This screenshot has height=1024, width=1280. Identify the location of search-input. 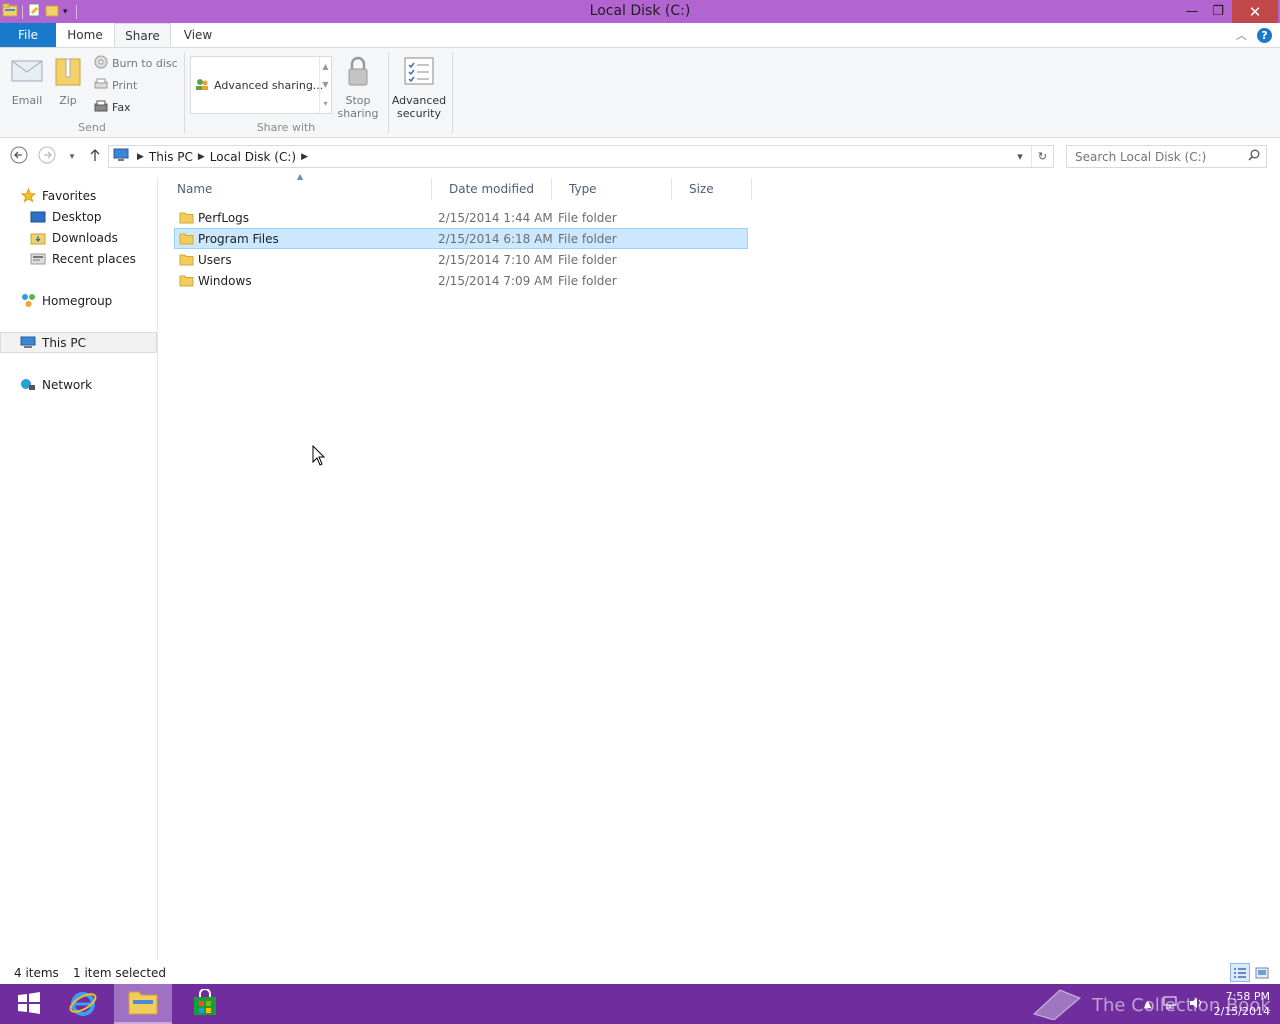
(1152, 156).